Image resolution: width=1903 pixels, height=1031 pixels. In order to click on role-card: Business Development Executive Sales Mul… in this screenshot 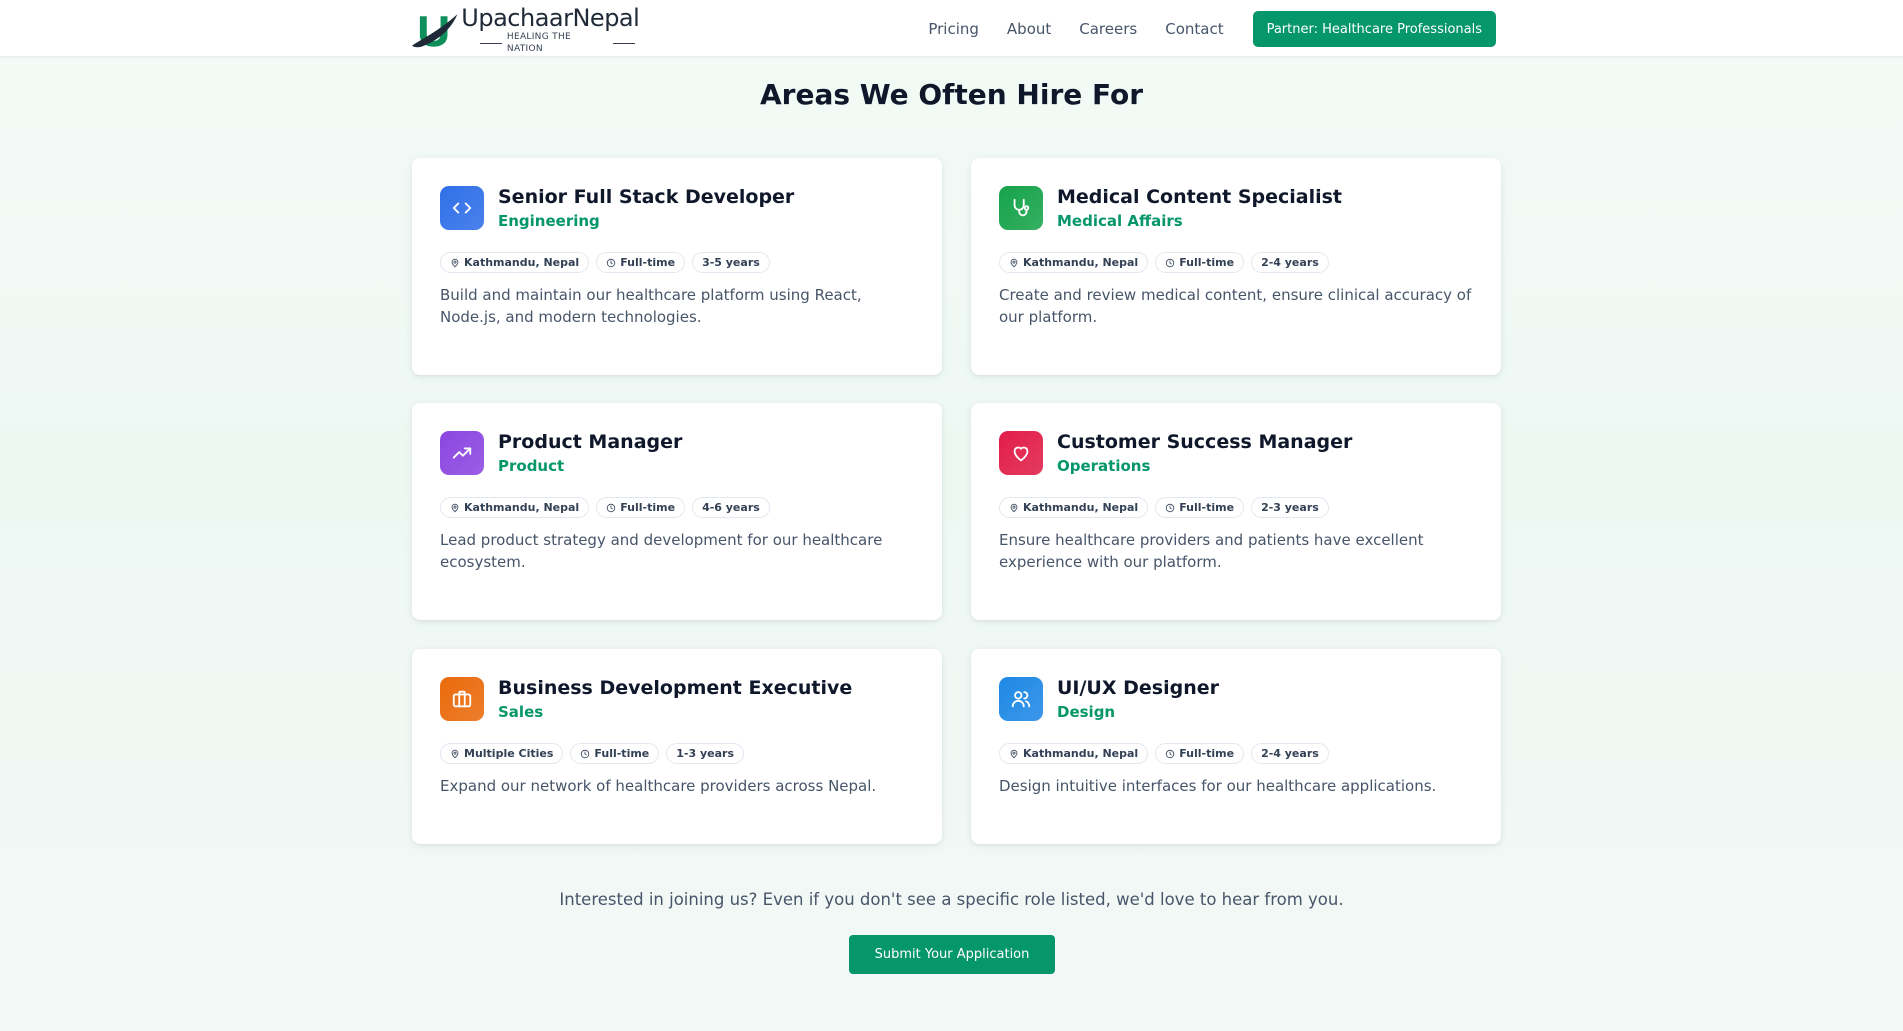, I will do `click(677, 746)`.